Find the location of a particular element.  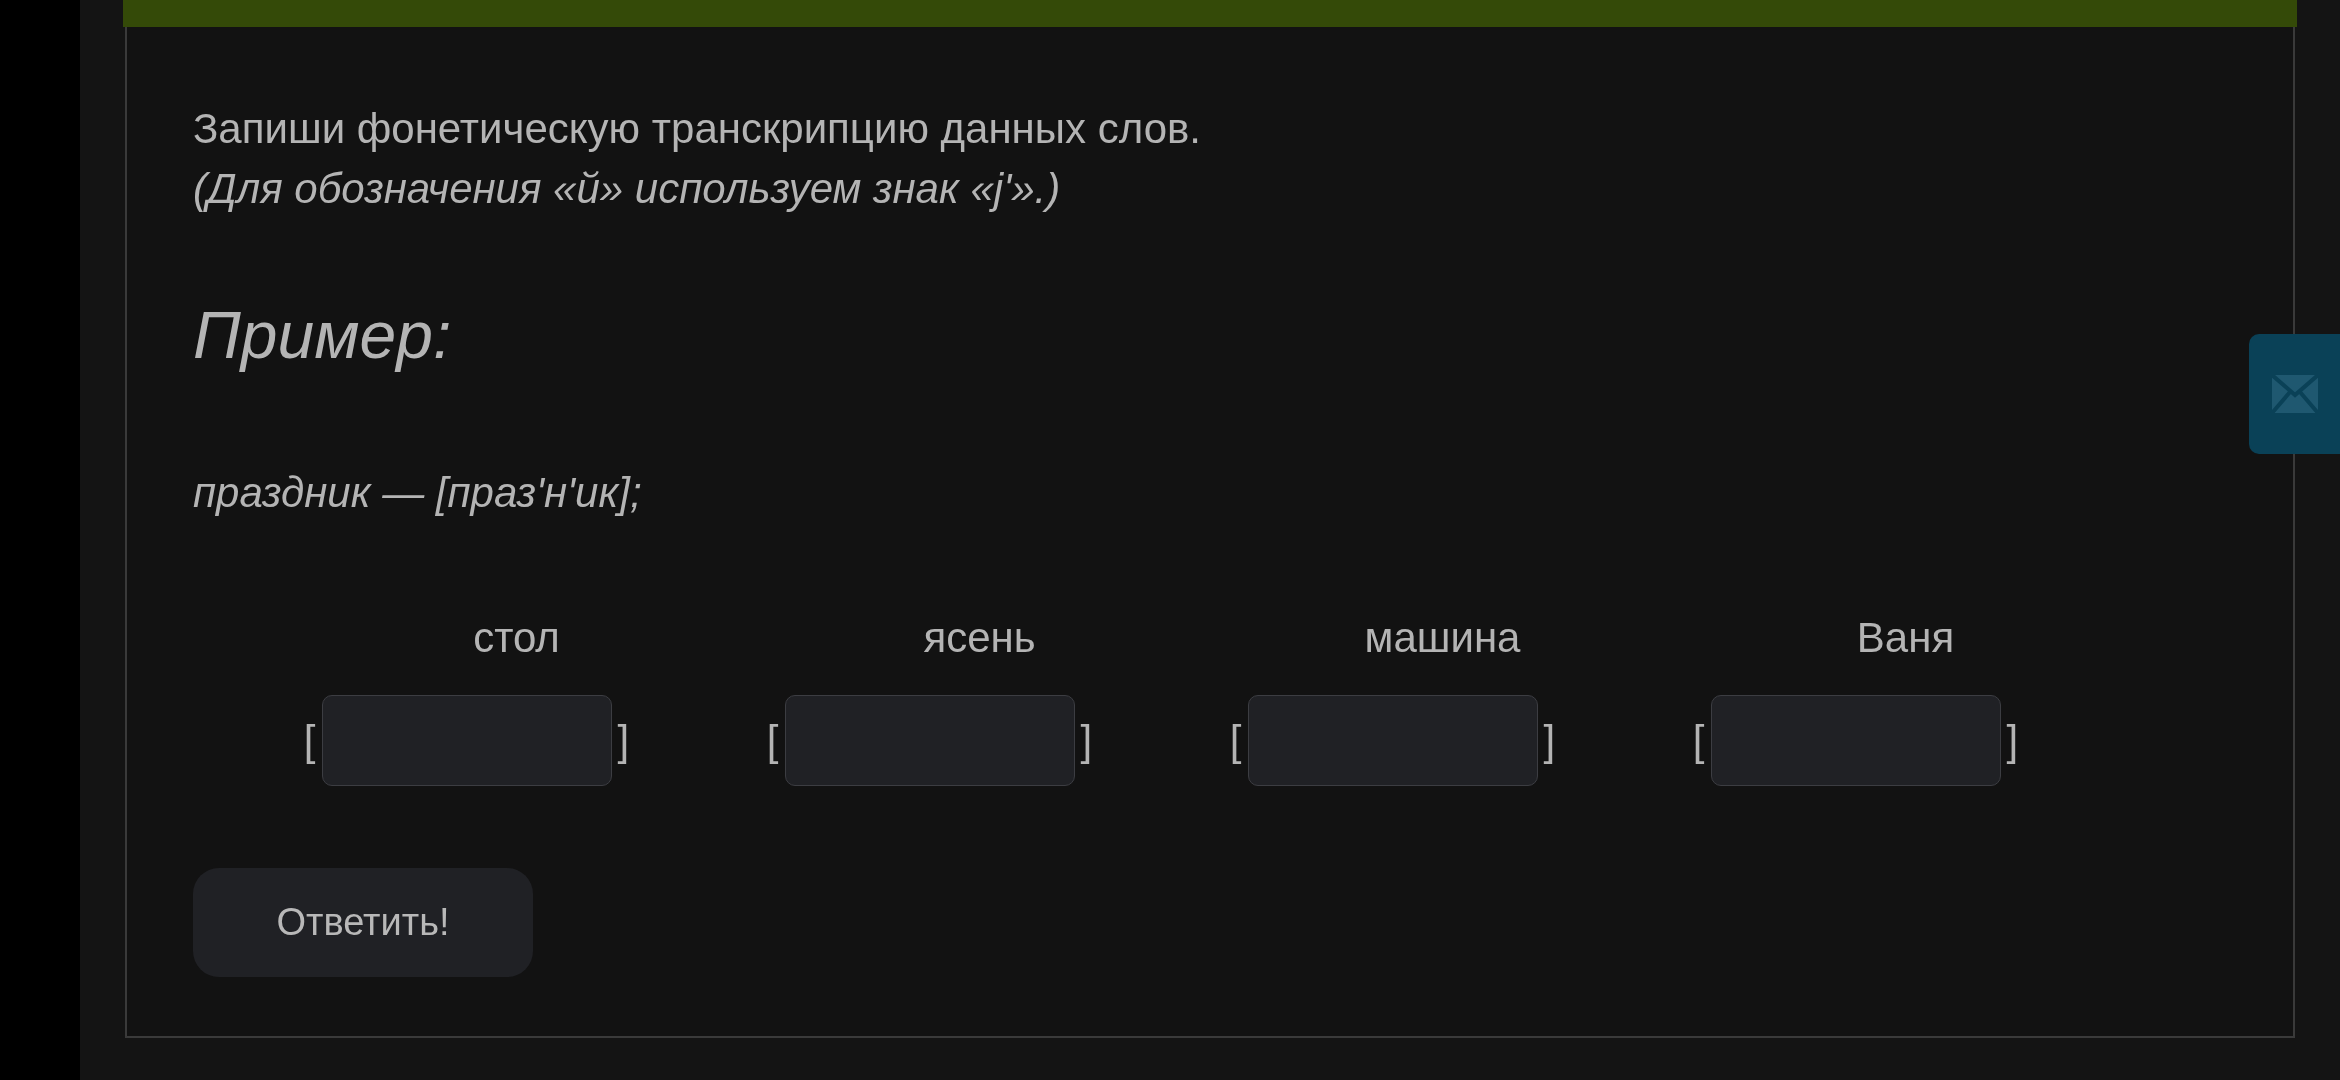

mail-icon is located at coordinates (2294, 394).